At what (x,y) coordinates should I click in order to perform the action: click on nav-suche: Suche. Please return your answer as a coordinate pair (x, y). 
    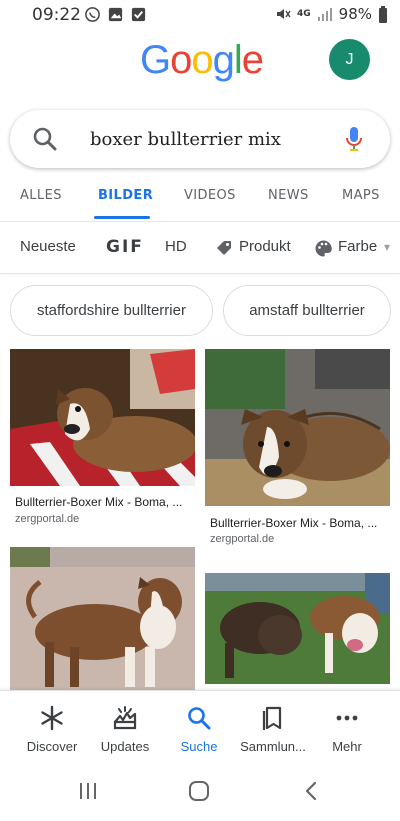
    Looking at the image, I should click on (199, 727).